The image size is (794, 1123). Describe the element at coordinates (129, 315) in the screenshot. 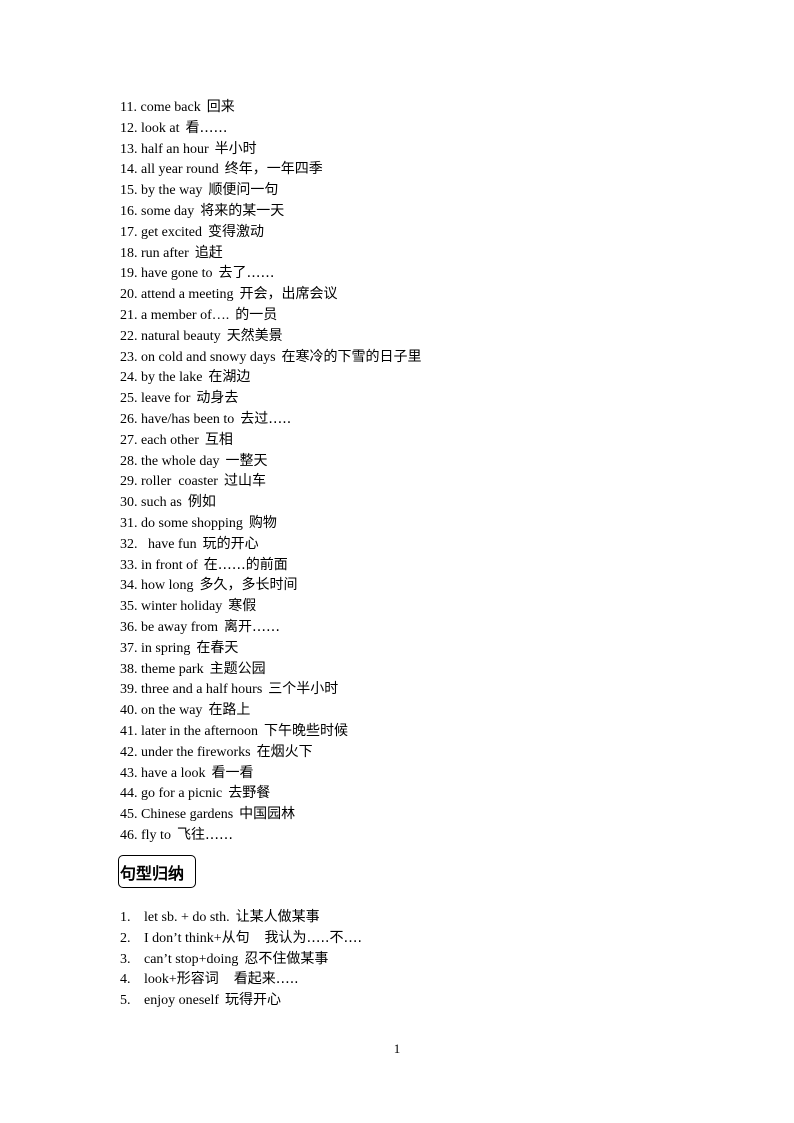

I see `vocab-item-number: 21.` at that location.